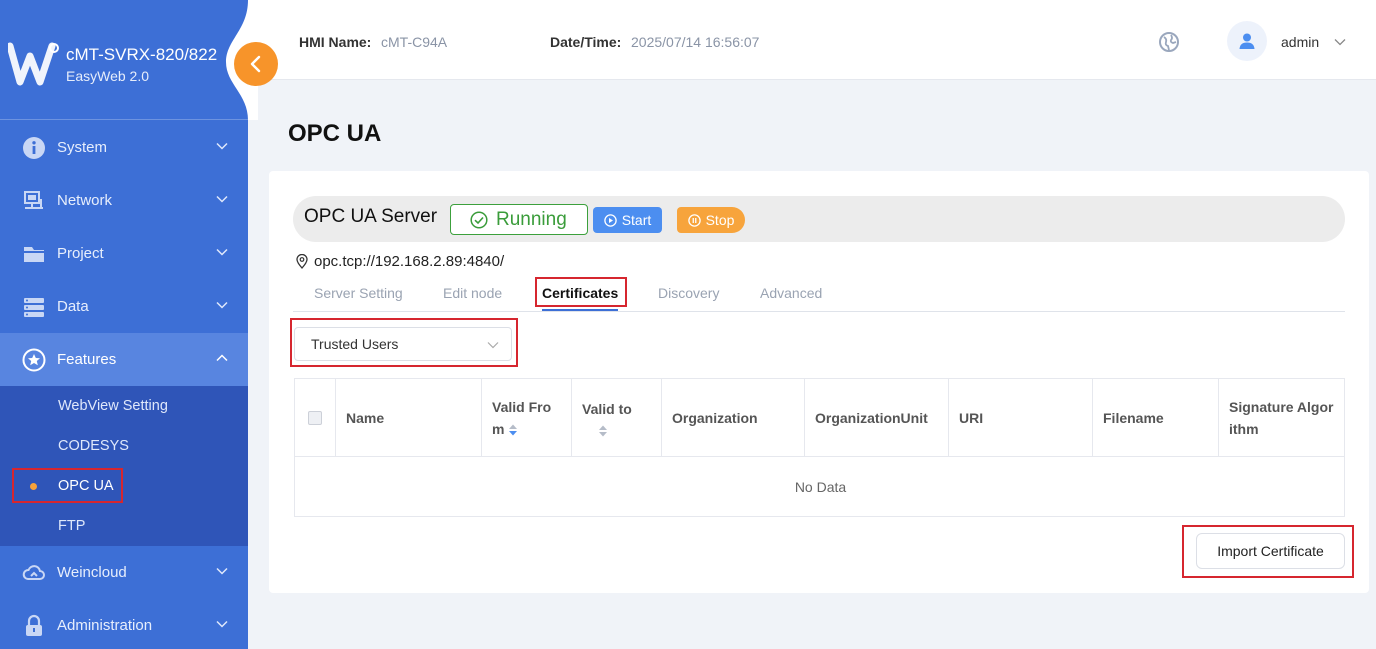  What do you see at coordinates (34, 626) in the screenshot?
I see `lock-icon` at bounding box center [34, 626].